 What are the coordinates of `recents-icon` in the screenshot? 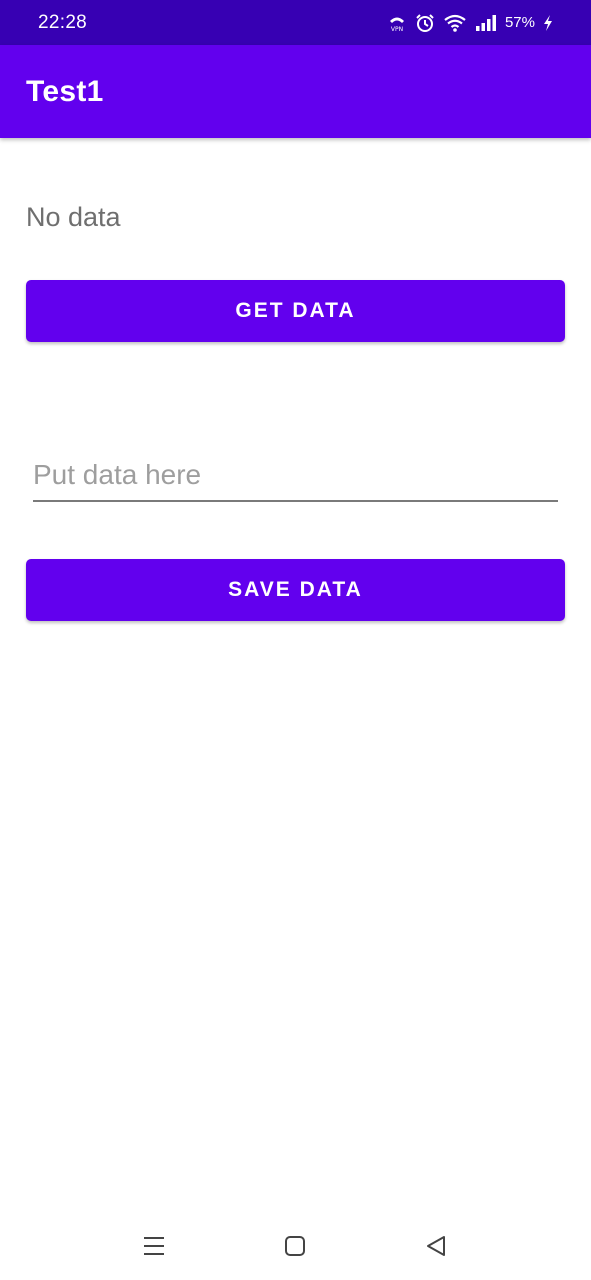 It's located at (154, 1246).